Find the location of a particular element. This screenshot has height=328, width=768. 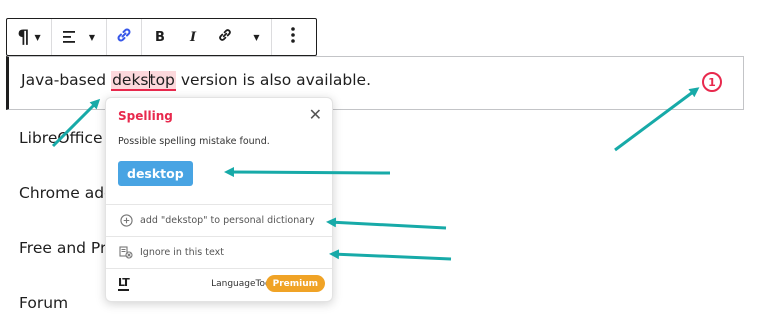

misspelled-word: dekstop is located at coordinates (143, 81).